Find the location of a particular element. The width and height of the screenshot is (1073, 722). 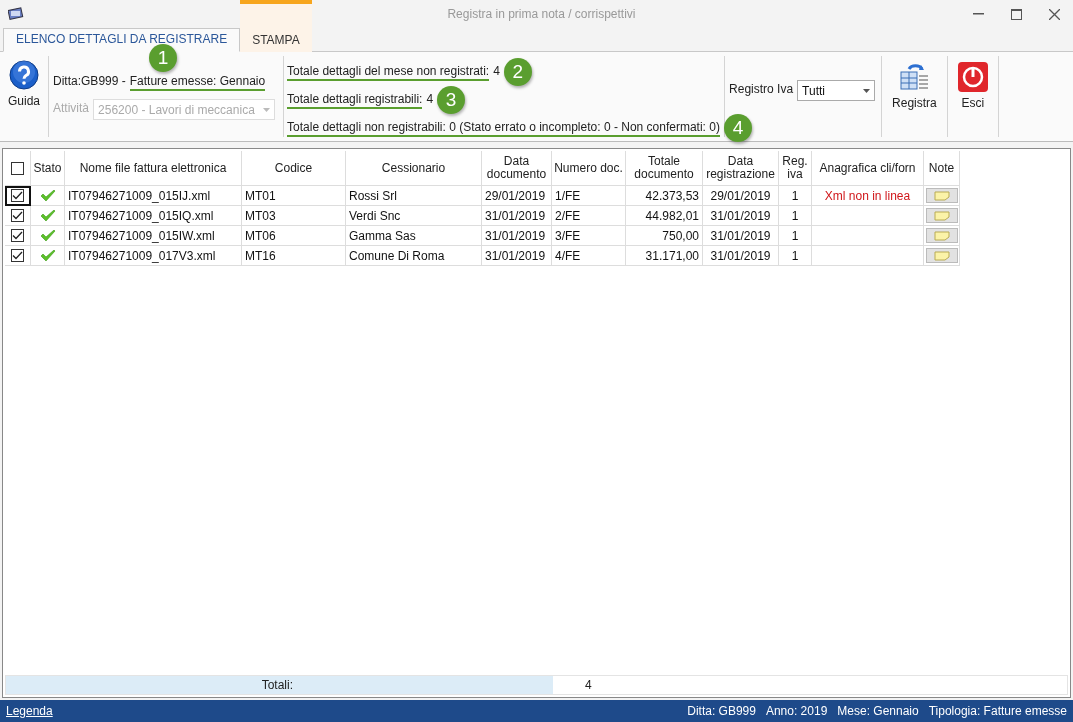

table-cell: 42.373,53 is located at coordinates (664, 196).